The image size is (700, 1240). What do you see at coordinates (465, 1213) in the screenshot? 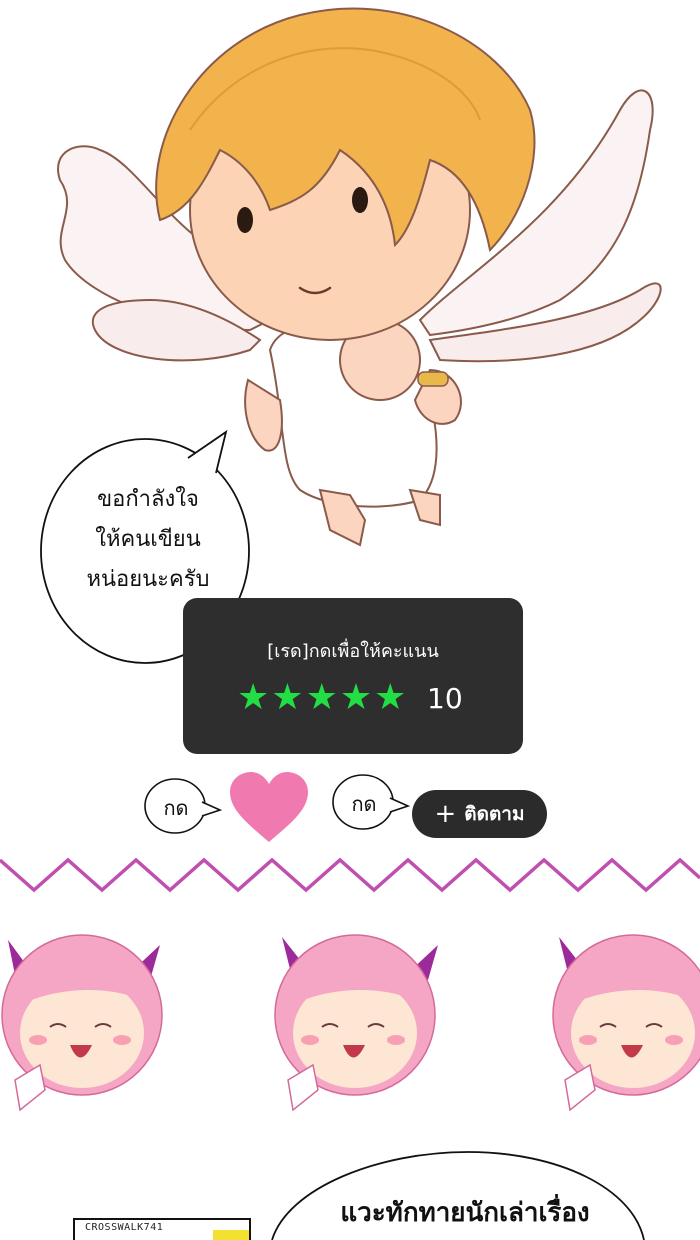
I see `greeting-text: แวะทักทายนักเล่าเรื่อง` at bounding box center [465, 1213].